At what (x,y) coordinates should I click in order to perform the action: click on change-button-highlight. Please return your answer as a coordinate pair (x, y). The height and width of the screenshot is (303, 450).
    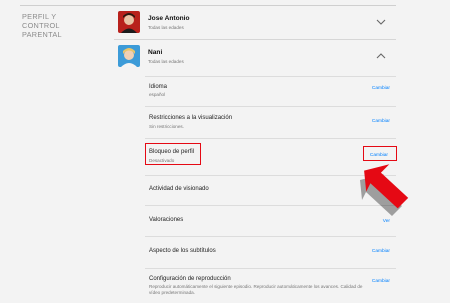
    Looking at the image, I should click on (380, 153).